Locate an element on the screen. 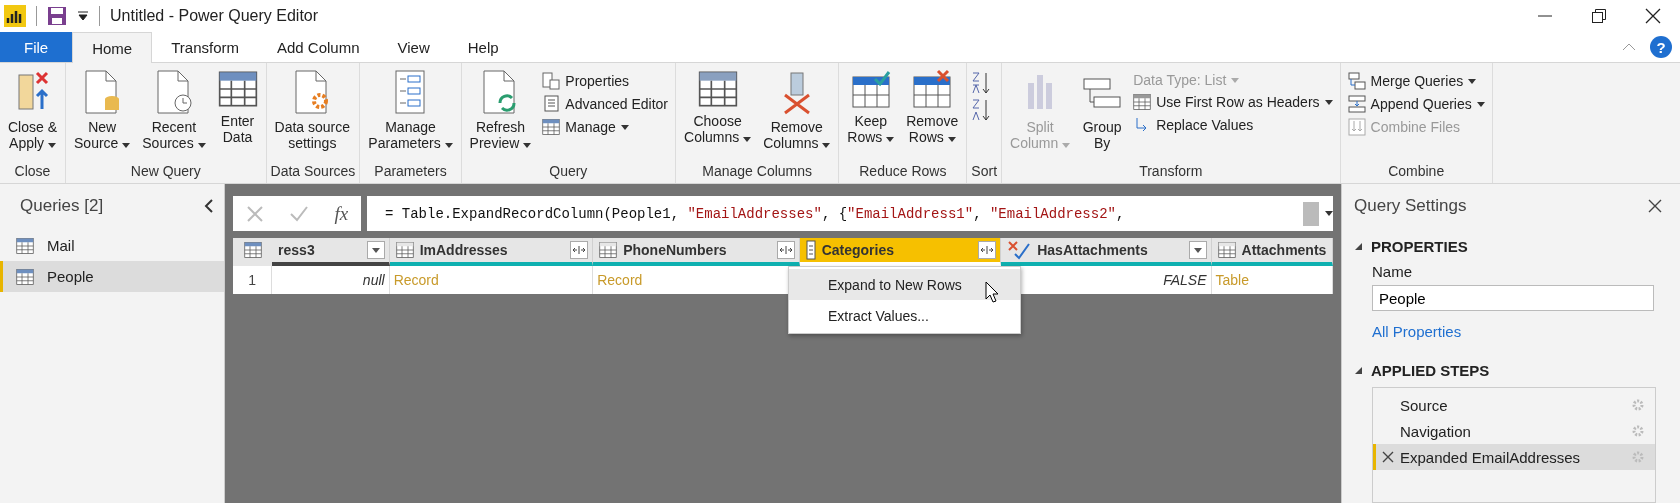 This screenshot has height=503, width=1680. cursor-icon is located at coordinates (992, 292).